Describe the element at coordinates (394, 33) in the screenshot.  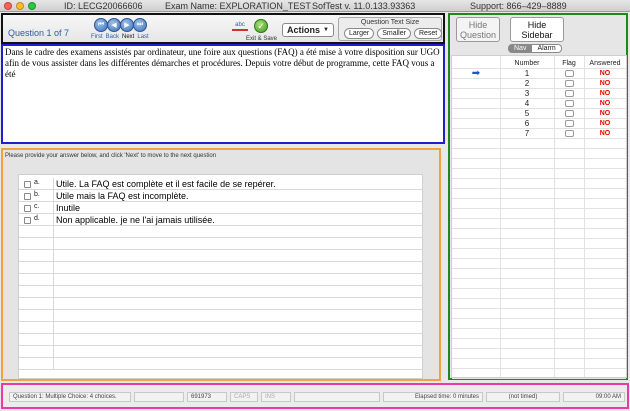
I see `smaller-text-button: Smaller` at that location.